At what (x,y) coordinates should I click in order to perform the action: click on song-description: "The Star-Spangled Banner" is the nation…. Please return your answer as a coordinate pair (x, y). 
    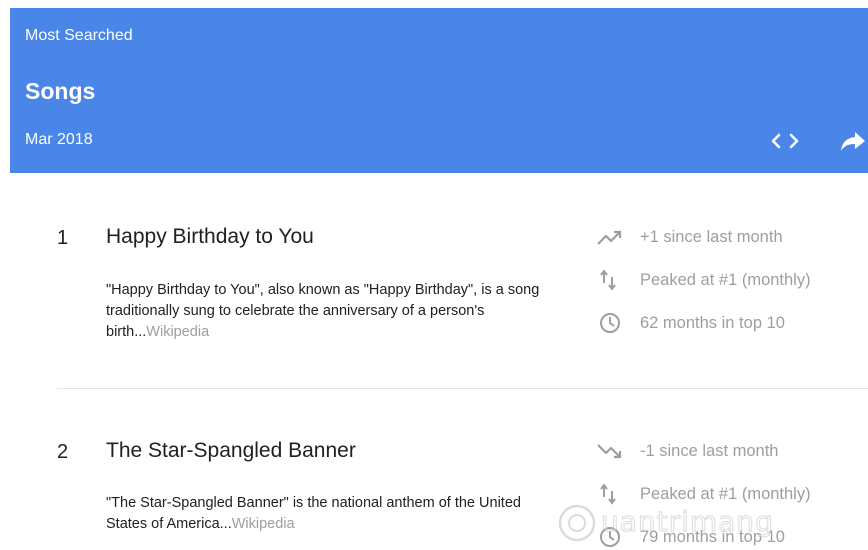
    Looking at the image, I should click on (333, 514).